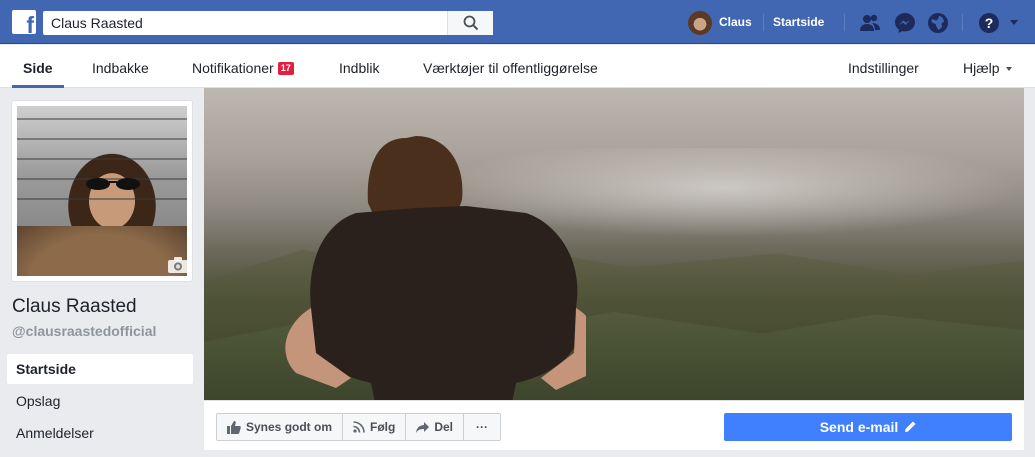 This screenshot has height=457, width=1035. What do you see at coordinates (177, 265) in the screenshot?
I see `camera-icon` at bounding box center [177, 265].